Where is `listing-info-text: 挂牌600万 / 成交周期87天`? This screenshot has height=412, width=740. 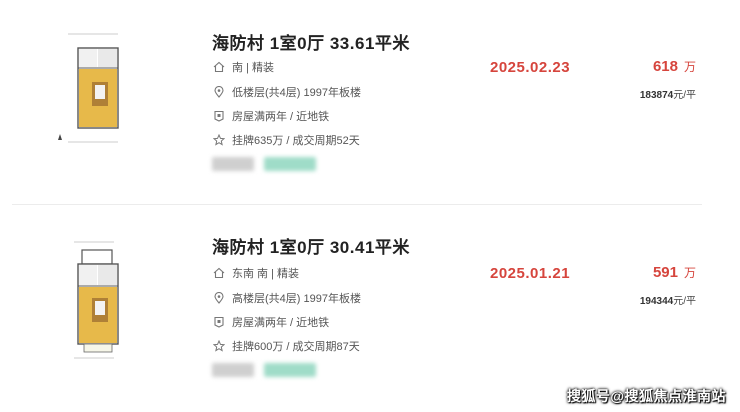 listing-info-text: 挂牌600万 / 成交周期87天 is located at coordinates (296, 347).